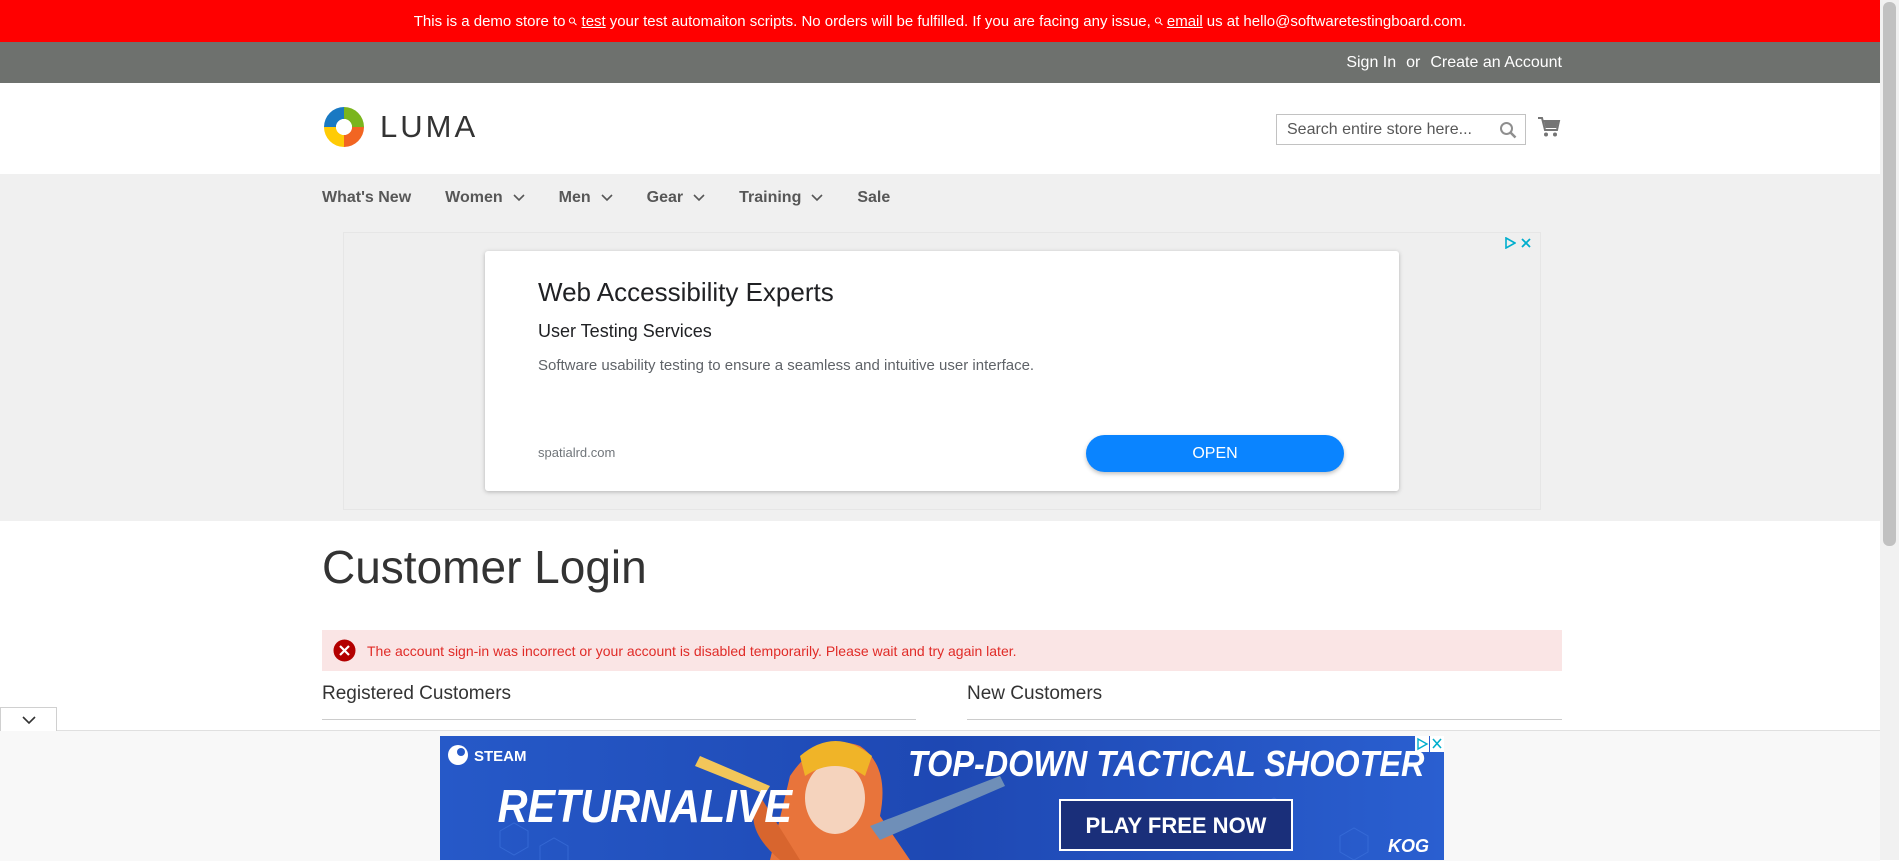 The width and height of the screenshot is (1899, 861). I want to click on search-box, so click(1401, 129).